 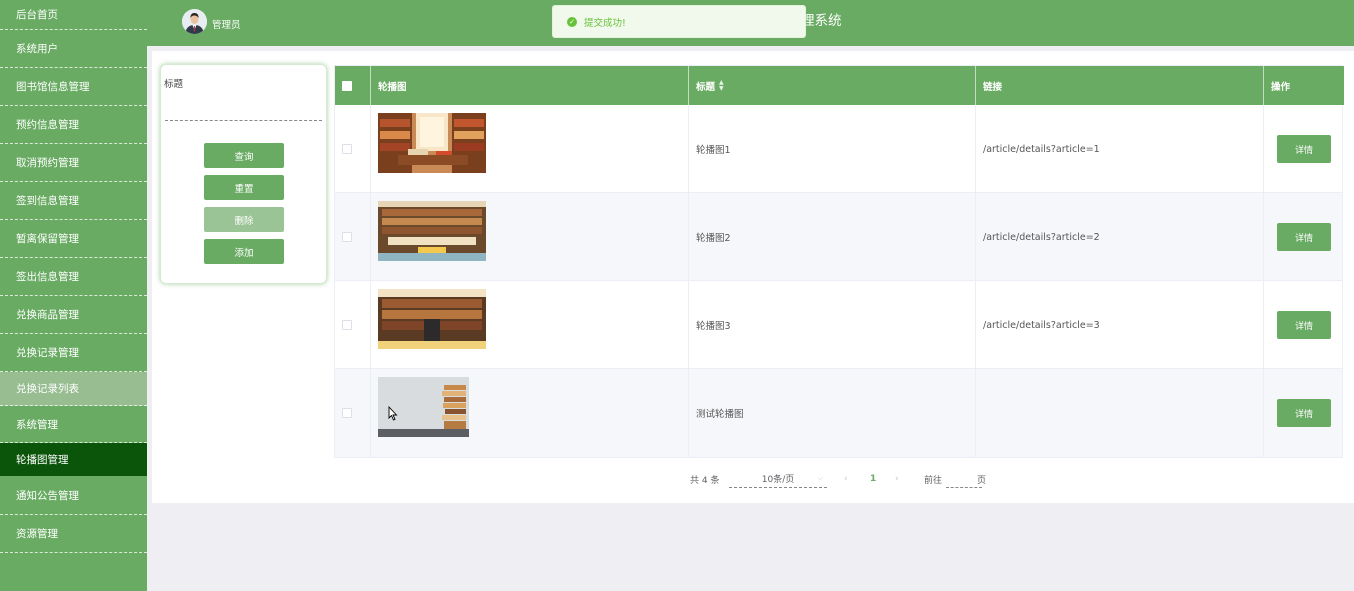 I want to click on table-row: 轮播图1 /article/details?article=1 详情, so click(x=838, y=149).